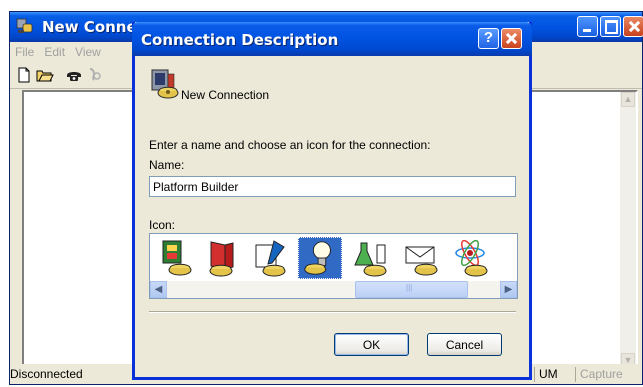 This screenshot has height=387, width=643. Describe the element at coordinates (371, 344) in the screenshot. I see `ok-button: OK` at that location.